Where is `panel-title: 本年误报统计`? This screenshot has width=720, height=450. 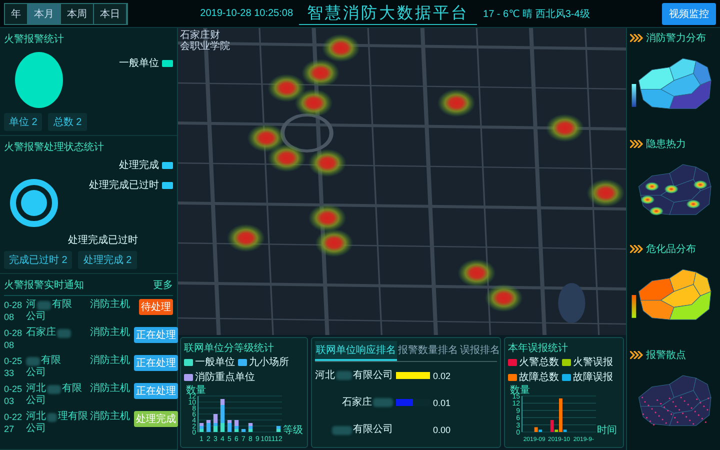 panel-title: 本年误报统计 is located at coordinates (538, 348).